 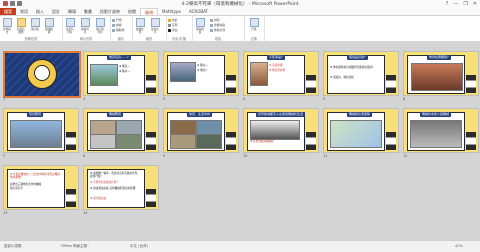 I want to click on fit-window-icon, so click(x=155, y=22).